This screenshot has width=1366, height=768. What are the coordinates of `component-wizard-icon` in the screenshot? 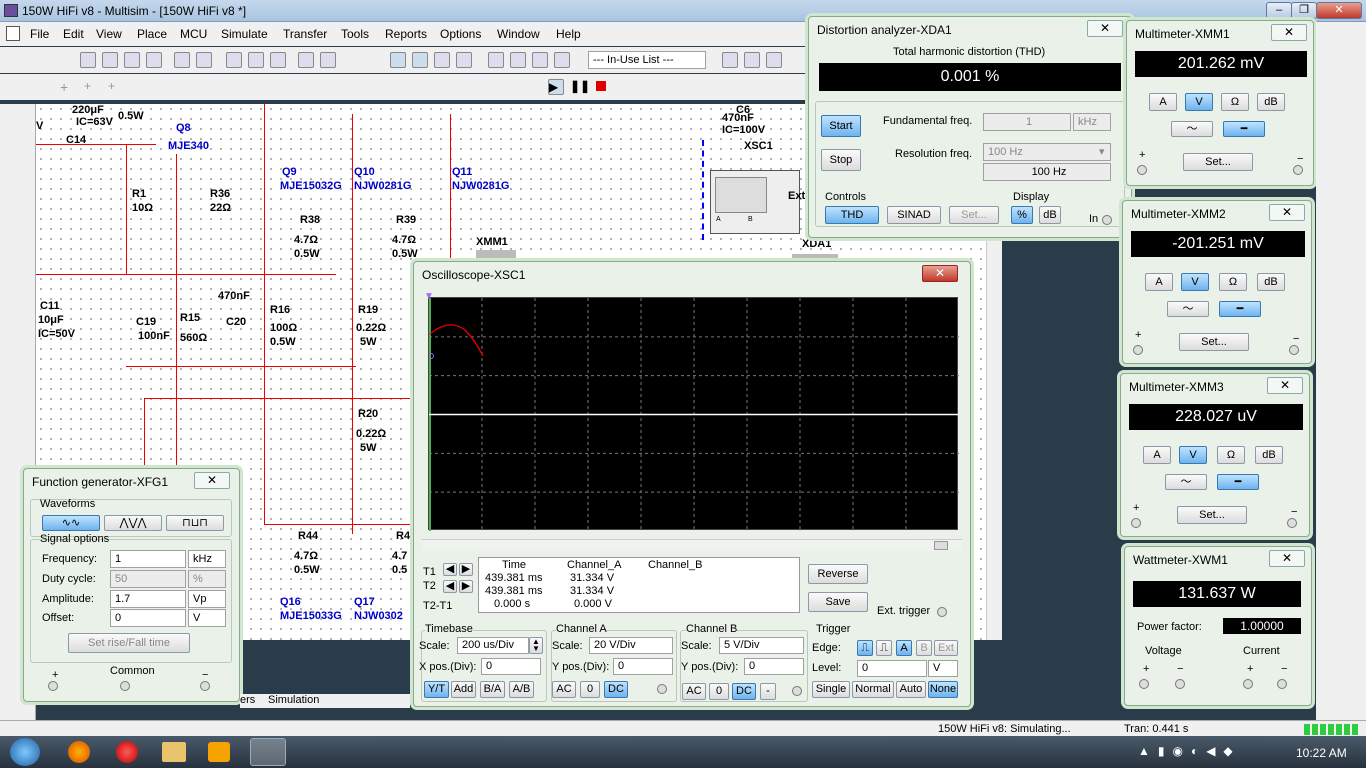 It's located at (540, 60).